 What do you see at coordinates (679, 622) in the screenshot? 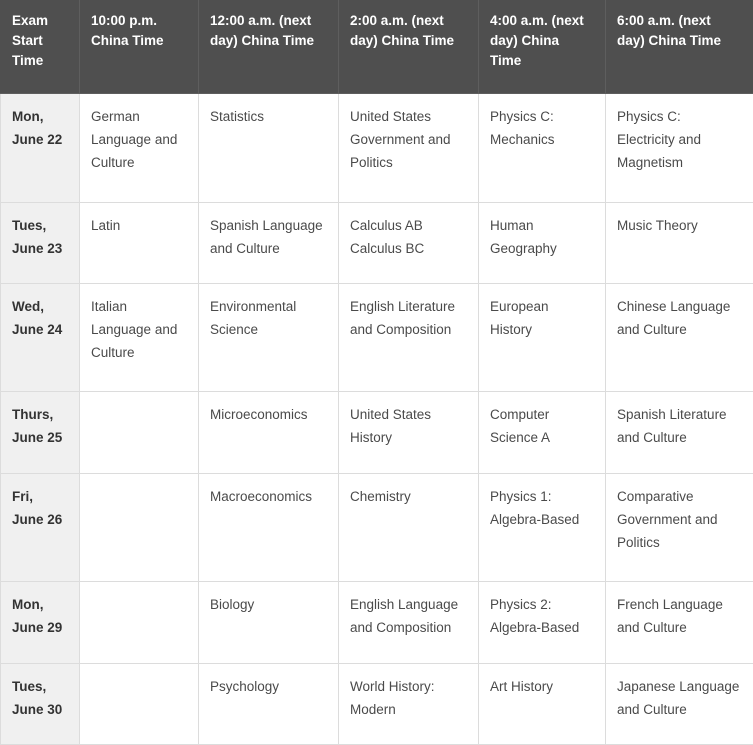
I see `exam-cell: French Language and Culture` at bounding box center [679, 622].